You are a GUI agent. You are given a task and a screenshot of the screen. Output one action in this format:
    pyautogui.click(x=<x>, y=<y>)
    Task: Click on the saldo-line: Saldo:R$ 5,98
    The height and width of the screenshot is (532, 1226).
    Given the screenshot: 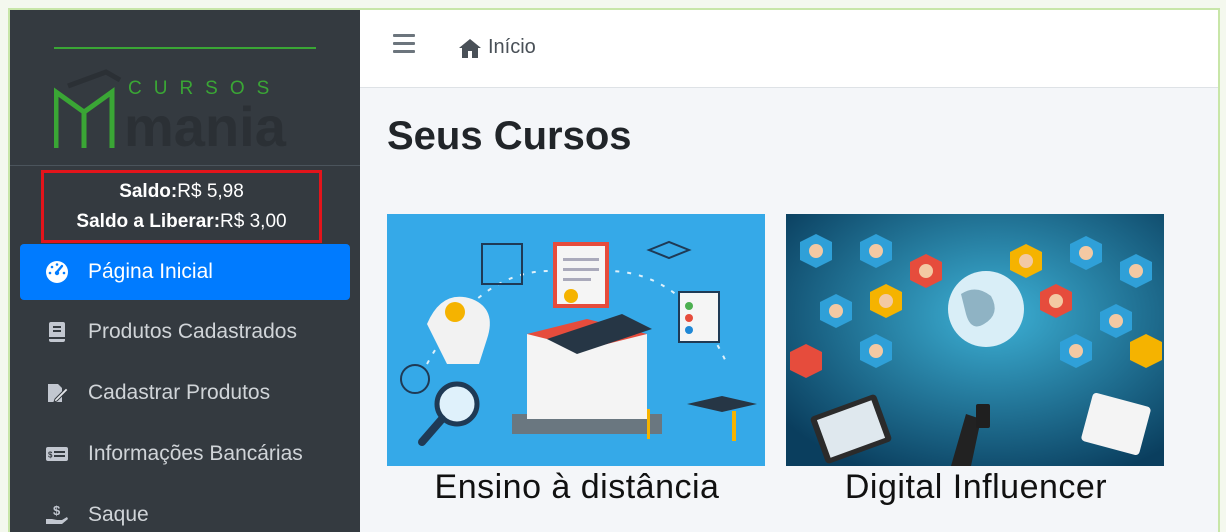 What is the action you would take?
    pyautogui.click(x=181, y=192)
    